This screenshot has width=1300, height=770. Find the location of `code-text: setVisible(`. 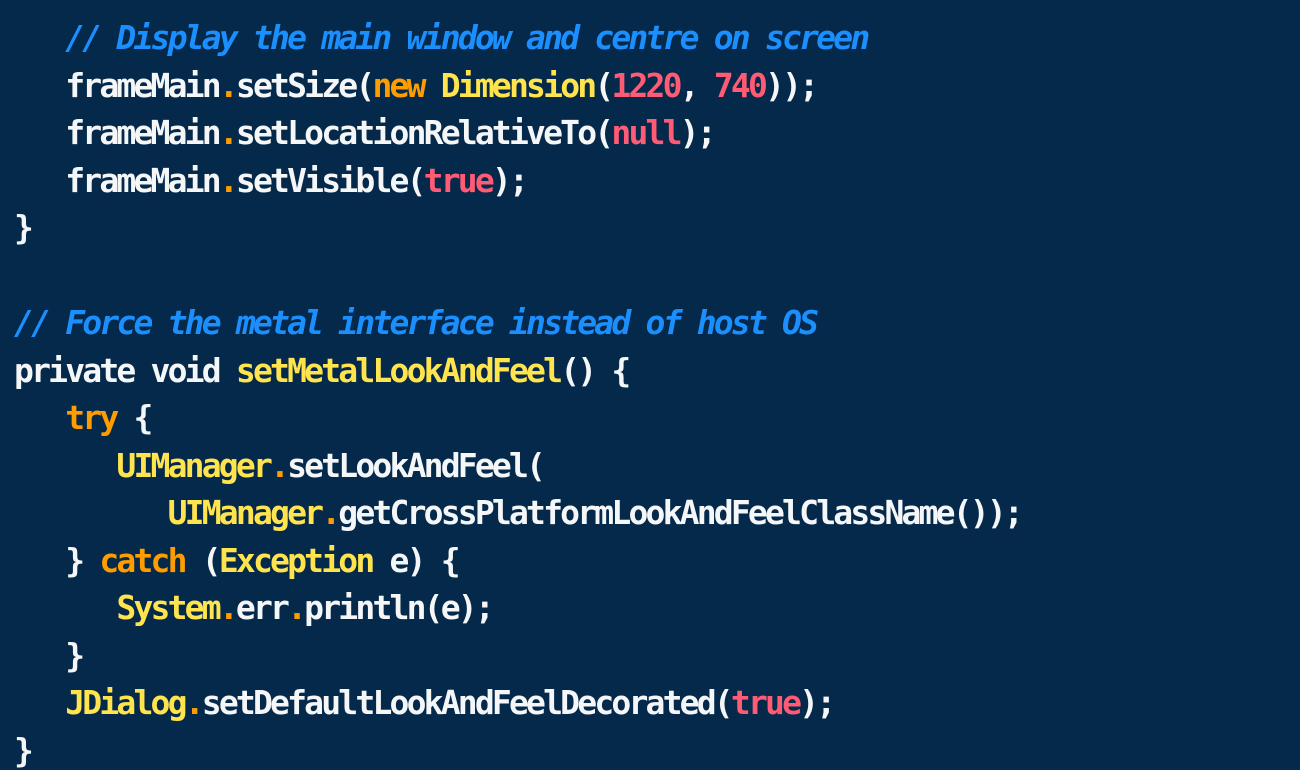

code-text: setVisible( is located at coordinates (331, 180).